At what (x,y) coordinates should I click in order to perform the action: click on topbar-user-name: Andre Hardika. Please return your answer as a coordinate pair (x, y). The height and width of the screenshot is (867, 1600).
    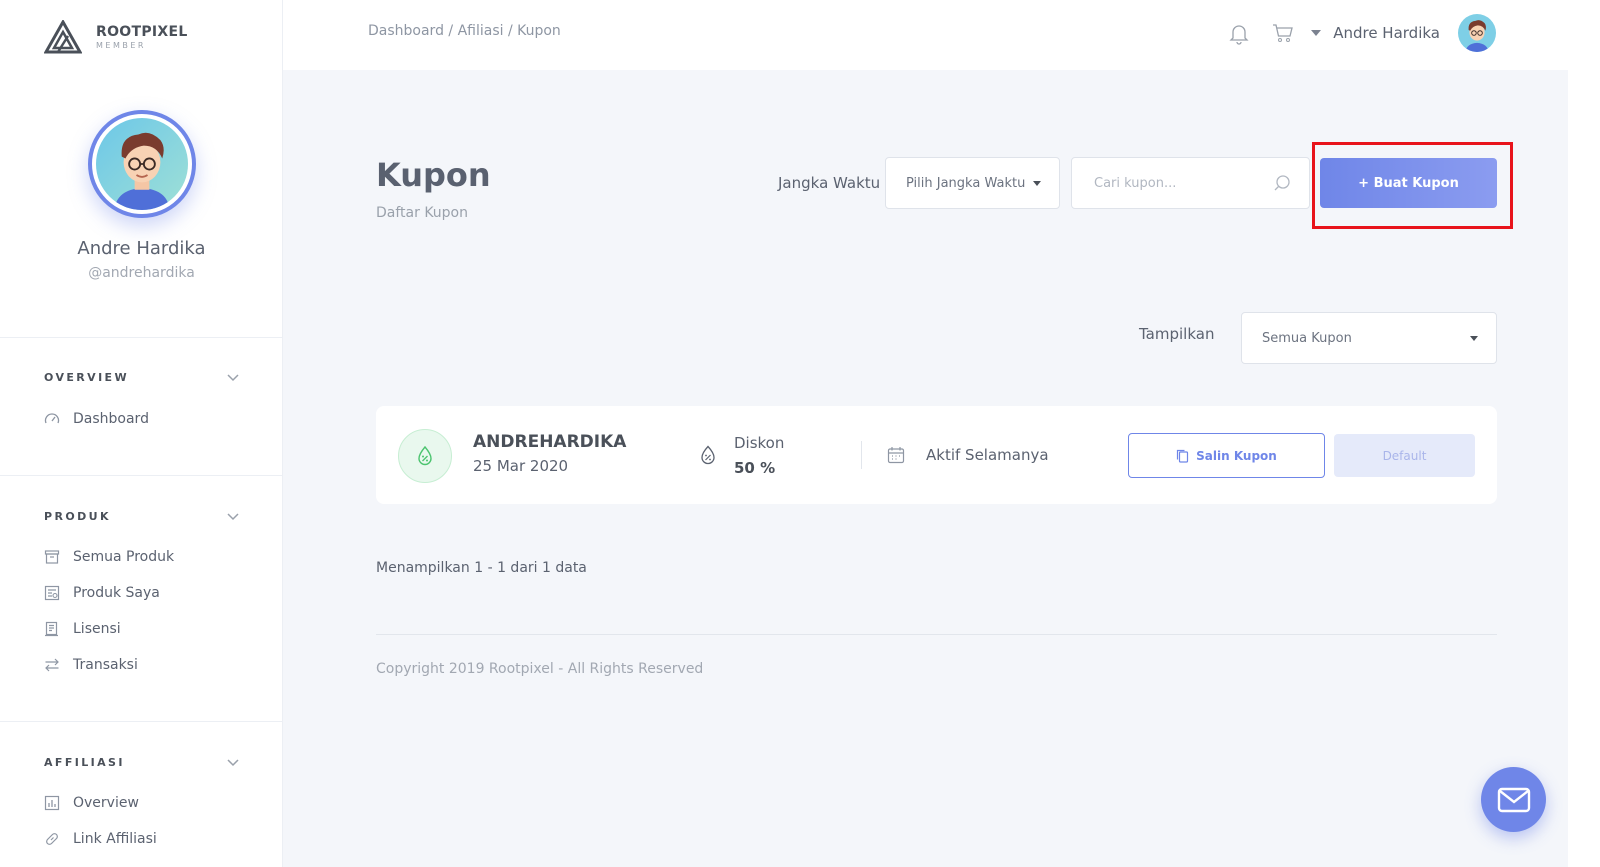
    Looking at the image, I should click on (1386, 33).